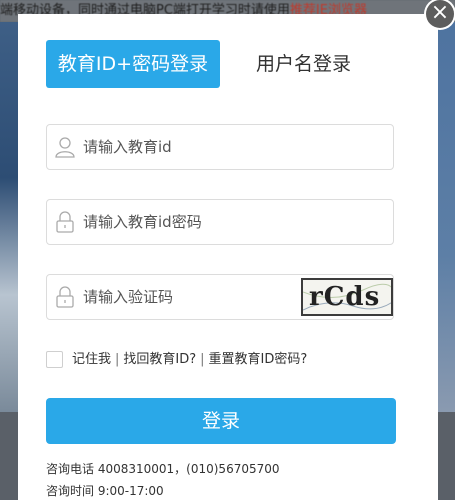 The width and height of the screenshot is (455, 500). Describe the element at coordinates (9, 217) in the screenshot. I see `background-left` at that location.